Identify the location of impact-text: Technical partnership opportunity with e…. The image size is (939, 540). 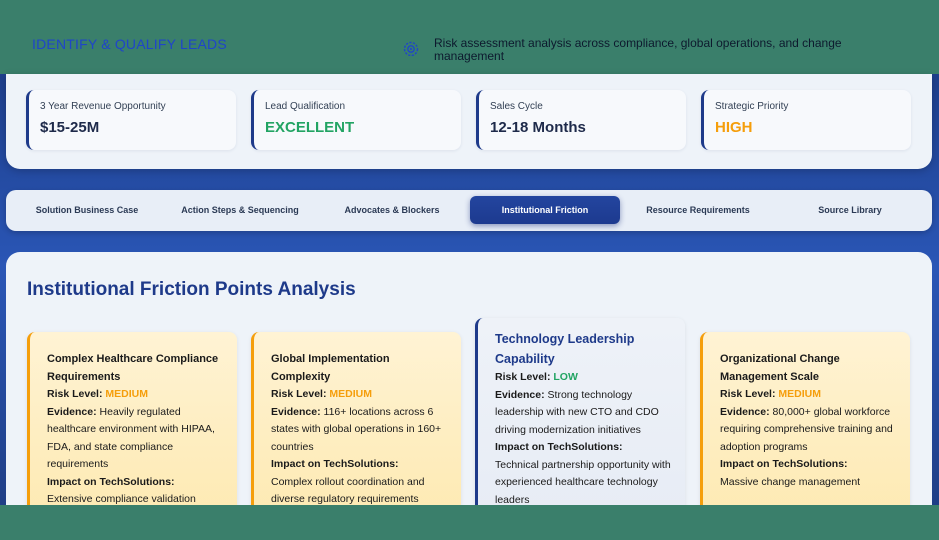
(583, 482).